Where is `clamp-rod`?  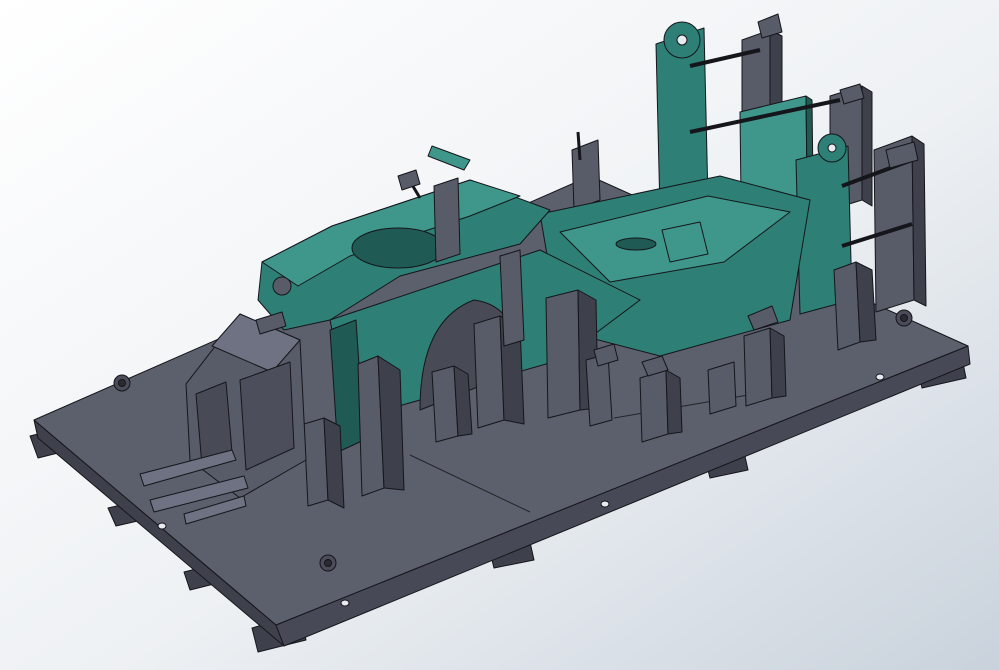 clamp-rod is located at coordinates (579, 146).